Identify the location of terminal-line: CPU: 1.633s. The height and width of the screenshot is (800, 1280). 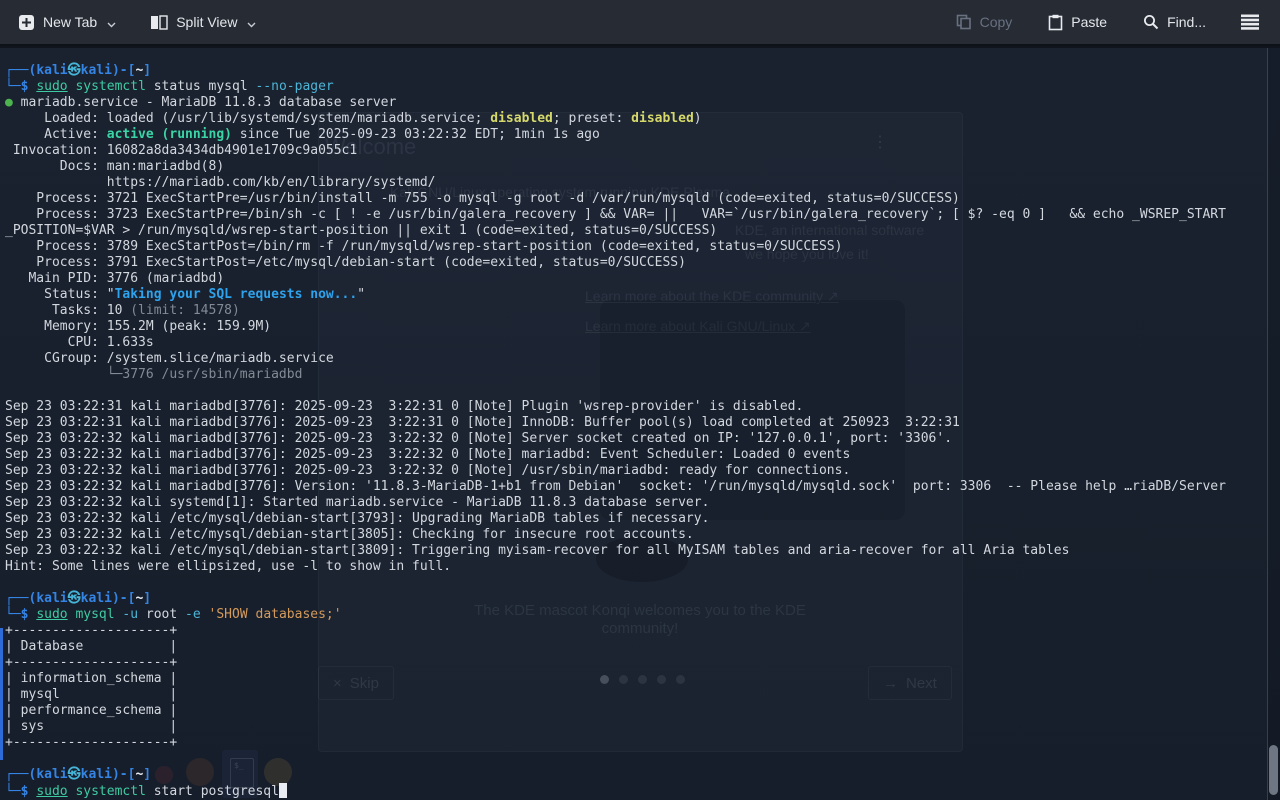
(79, 342).